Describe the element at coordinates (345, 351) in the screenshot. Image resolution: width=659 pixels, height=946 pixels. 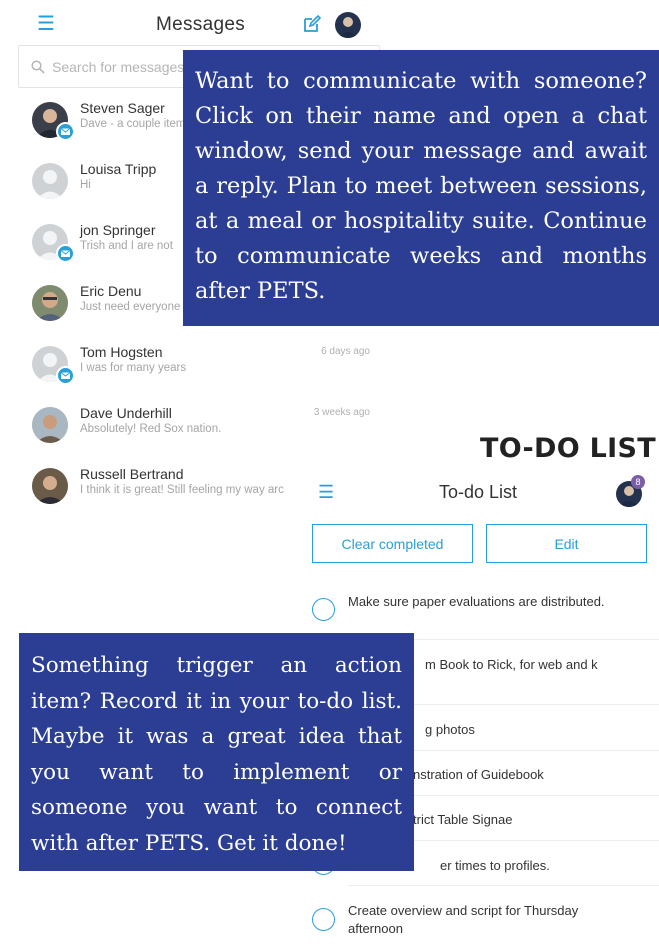
I see `message-time: 6 days ago` at that location.